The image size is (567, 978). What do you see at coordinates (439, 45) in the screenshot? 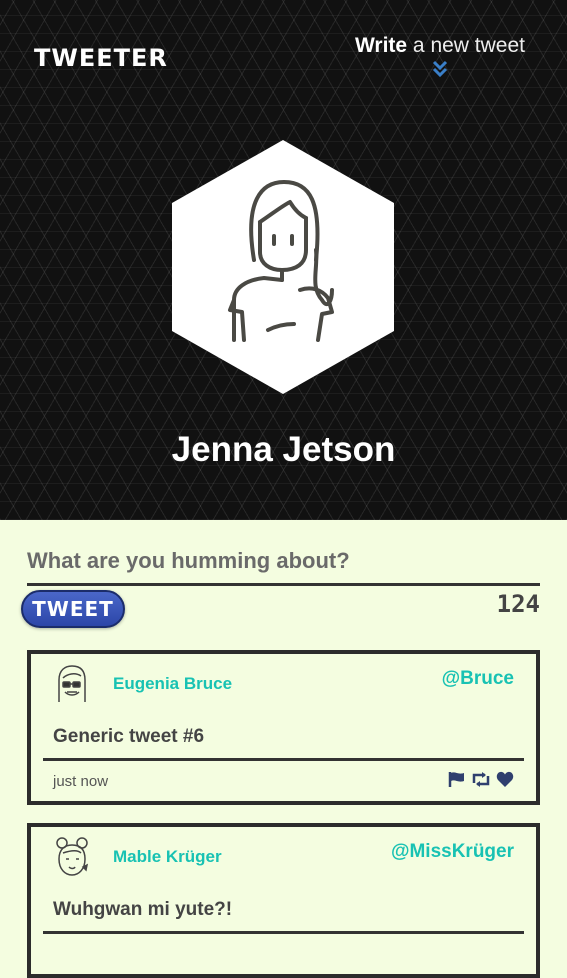
I see `write-new-tweet-label: Write a new tweet` at bounding box center [439, 45].